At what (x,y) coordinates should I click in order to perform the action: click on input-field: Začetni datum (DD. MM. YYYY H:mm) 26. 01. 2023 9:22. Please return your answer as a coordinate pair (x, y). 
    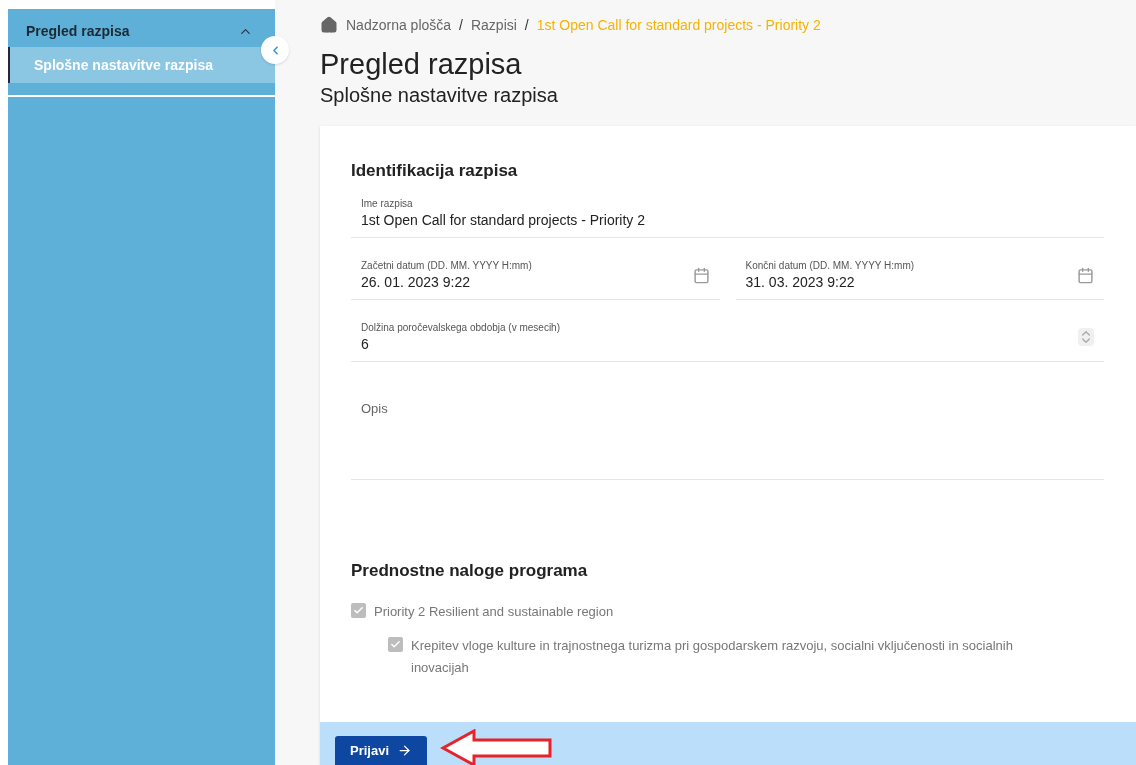
    Looking at the image, I should click on (535, 274).